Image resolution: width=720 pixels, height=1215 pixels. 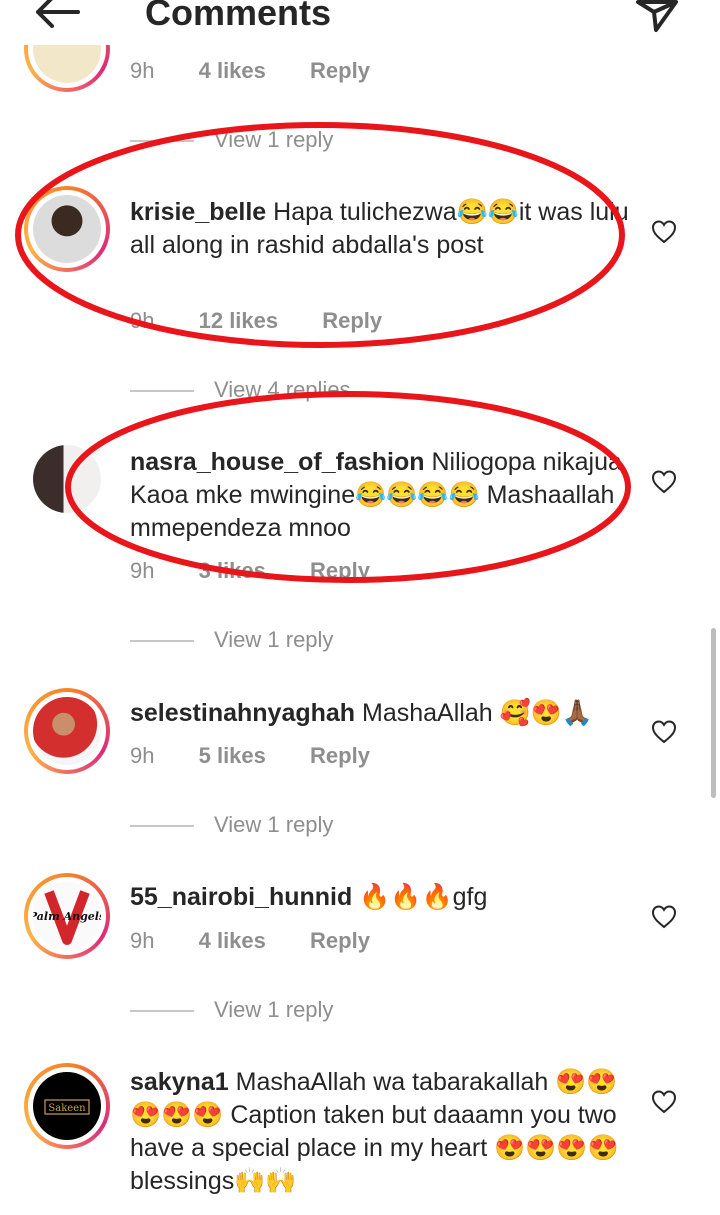 What do you see at coordinates (179, 1082) in the screenshot?
I see `comment-username: sakyna1` at bounding box center [179, 1082].